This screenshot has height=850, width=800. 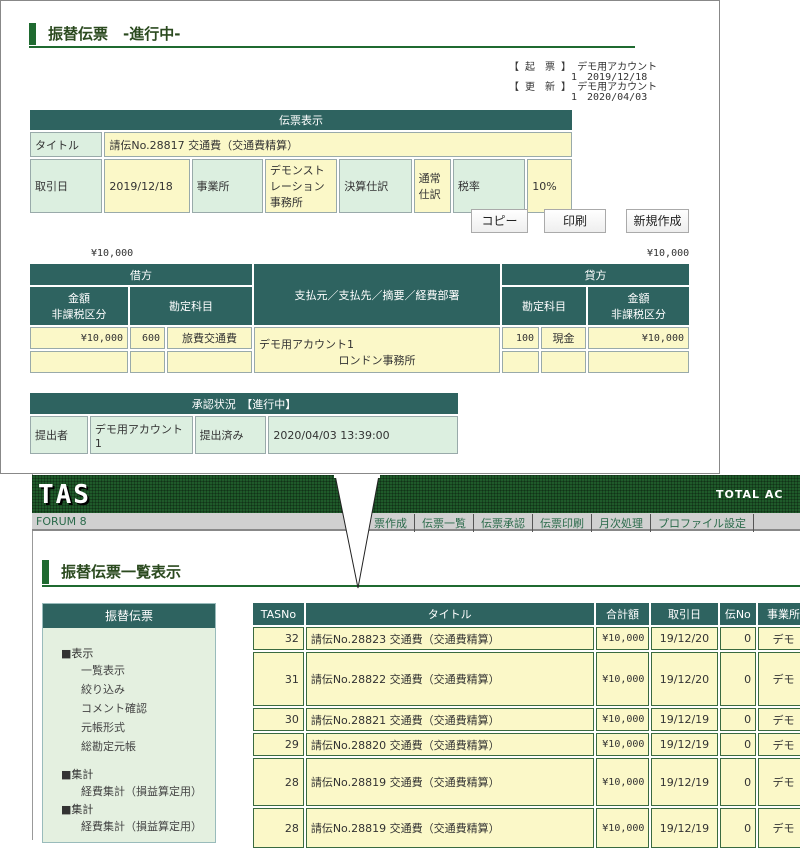 What do you see at coordinates (622, 614) in the screenshot?
I see `col-total: 合計額` at bounding box center [622, 614].